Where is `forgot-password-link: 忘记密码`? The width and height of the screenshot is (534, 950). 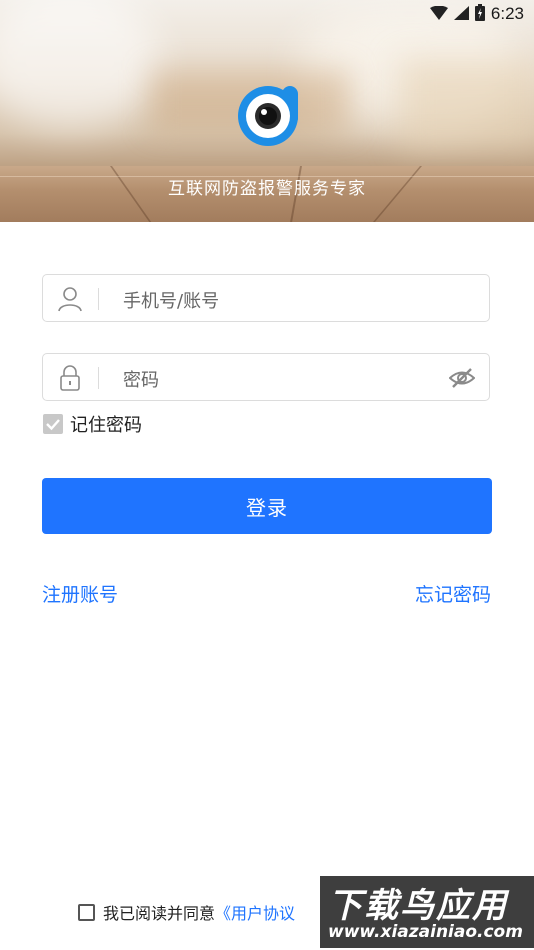 forgot-password-link: 忘记密码 is located at coordinates (453, 593).